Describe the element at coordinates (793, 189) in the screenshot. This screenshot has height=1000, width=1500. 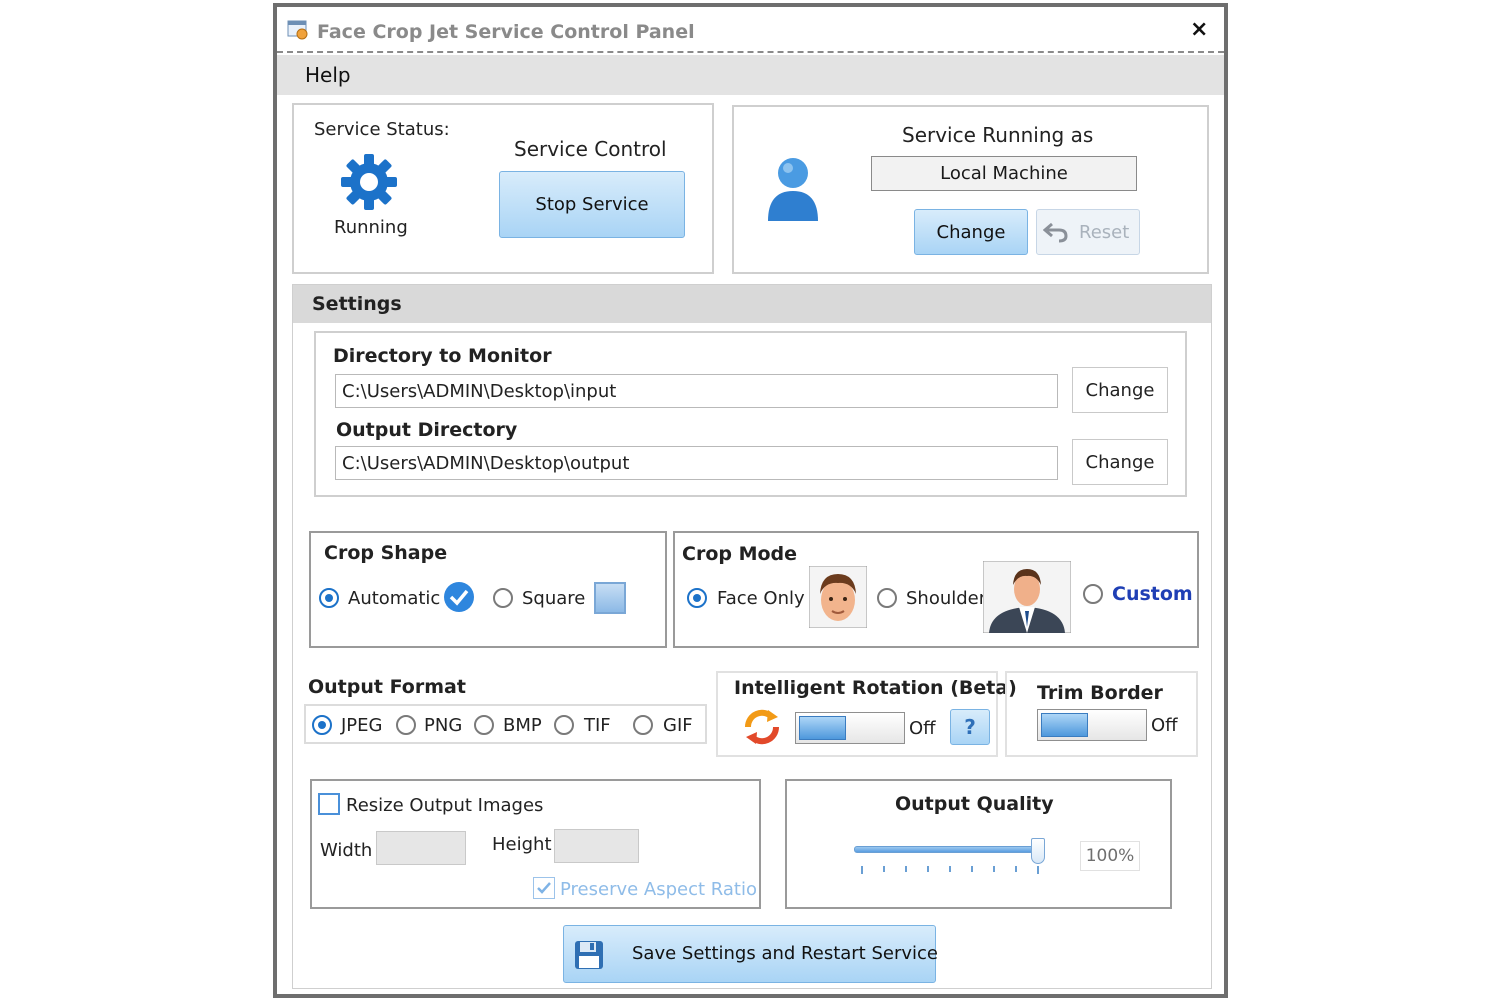
I see `user-icon` at that location.